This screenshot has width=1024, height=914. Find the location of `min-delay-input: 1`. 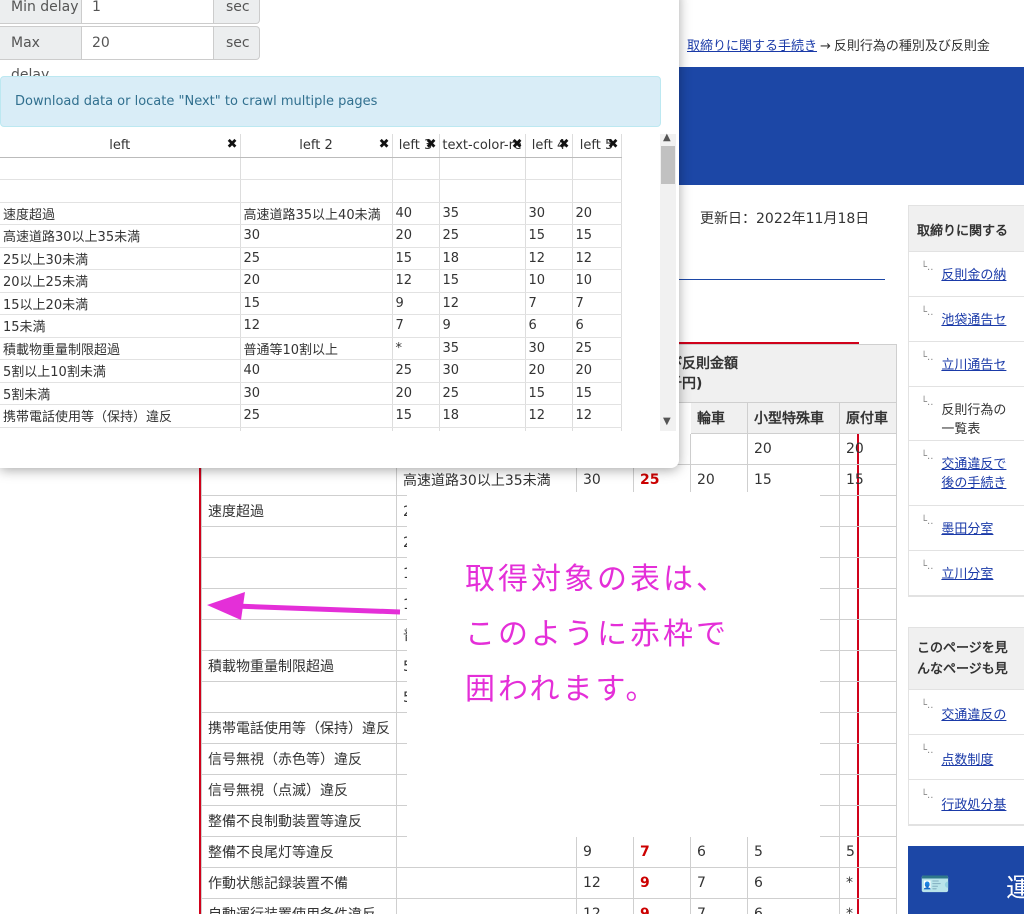

min-delay-input: 1 is located at coordinates (148, 12).